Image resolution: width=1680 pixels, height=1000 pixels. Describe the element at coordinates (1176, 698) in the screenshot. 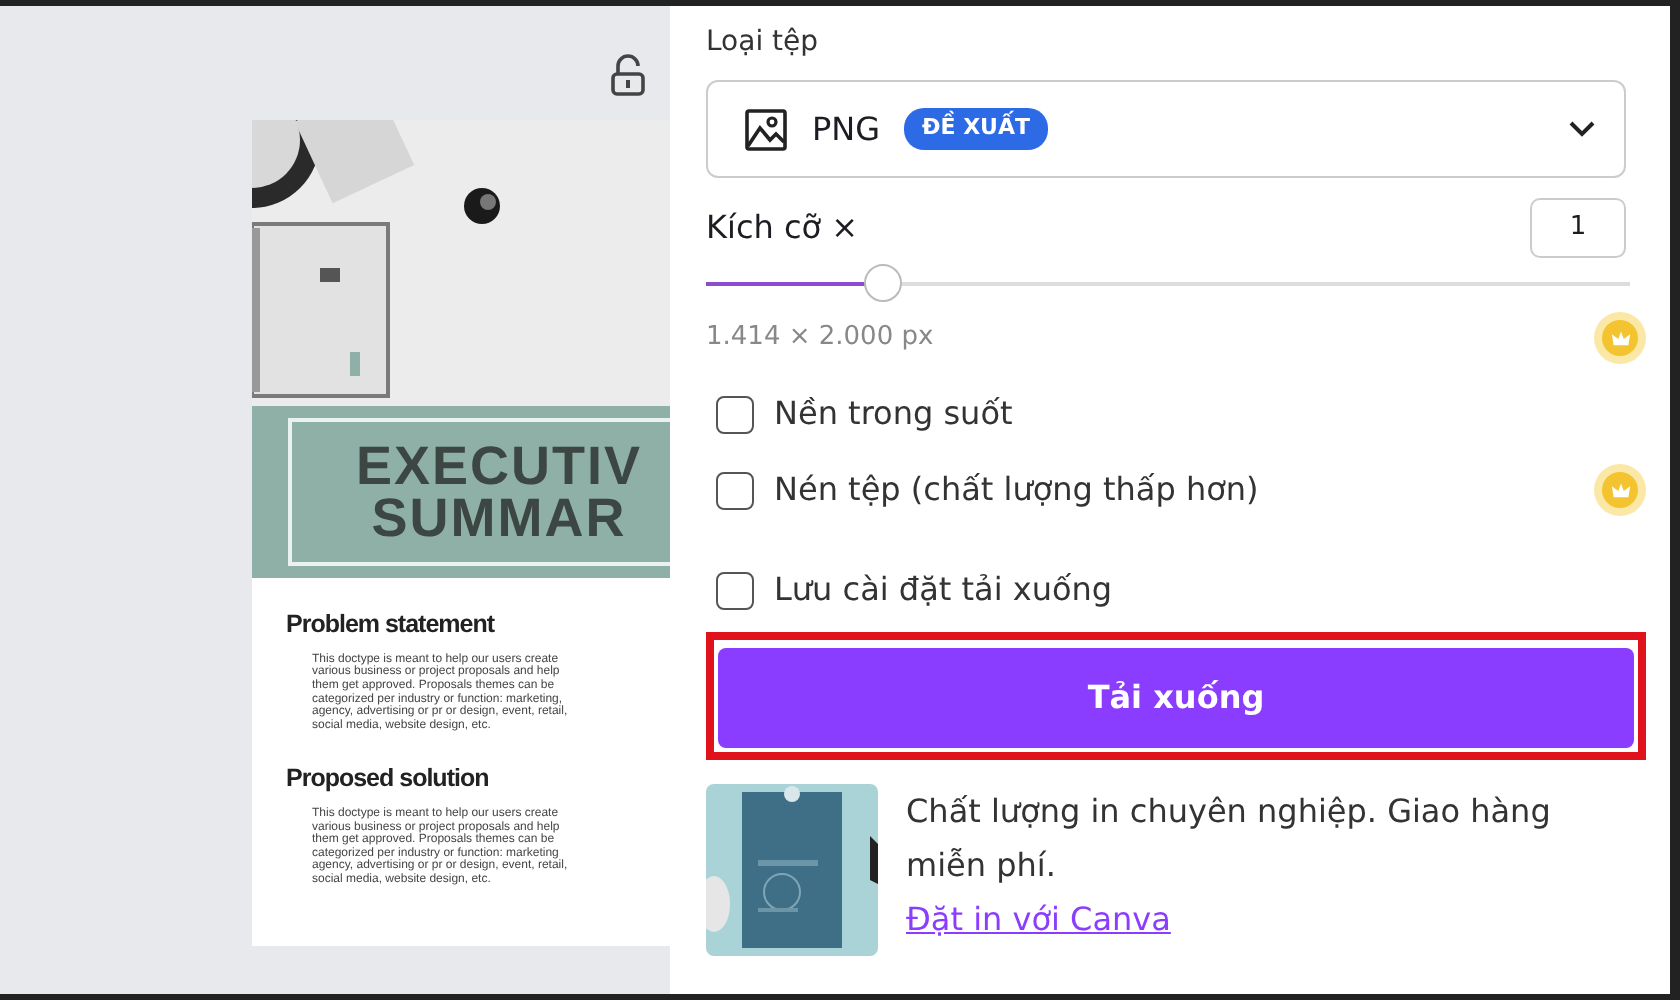

I see `download-button: Tải xuống` at that location.